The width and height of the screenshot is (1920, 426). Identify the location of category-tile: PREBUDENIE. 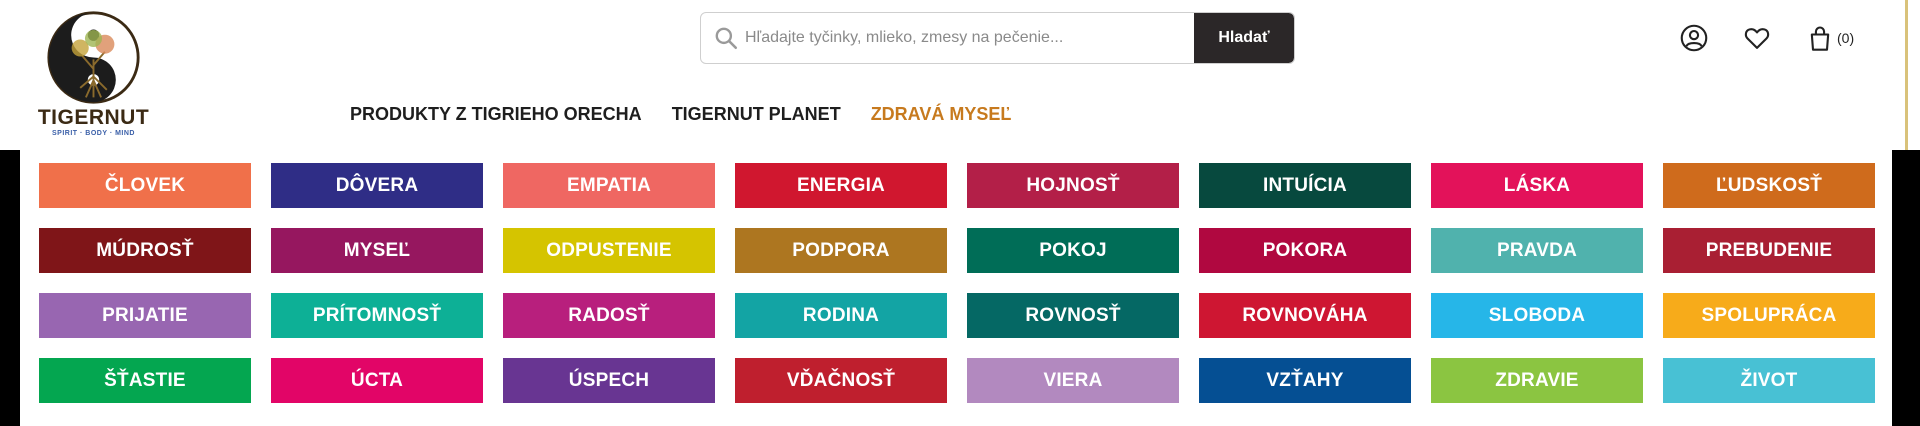
(1769, 250).